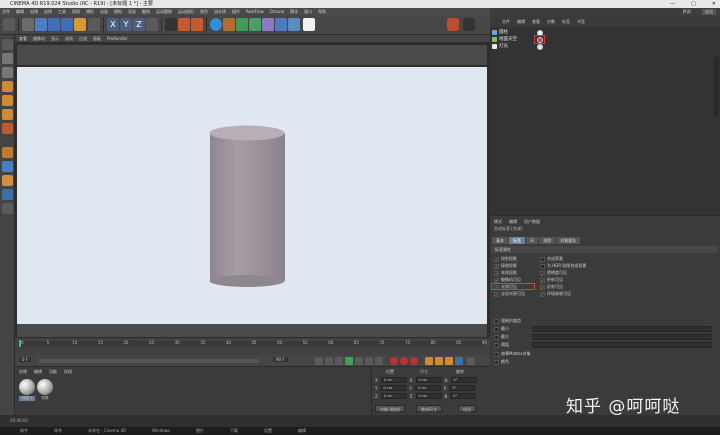 This screenshot has width=720, height=435. Describe the element at coordinates (308, 11) in the screenshot. I see `menu-item: 窗口` at that location.